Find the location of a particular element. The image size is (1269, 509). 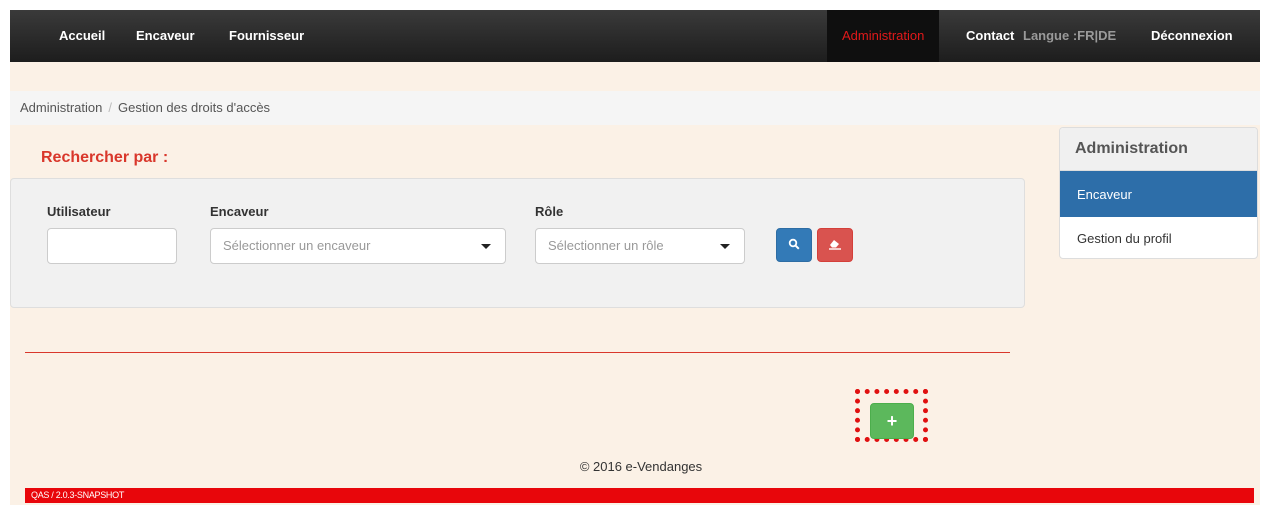

role-label: Rôle is located at coordinates (549, 211).